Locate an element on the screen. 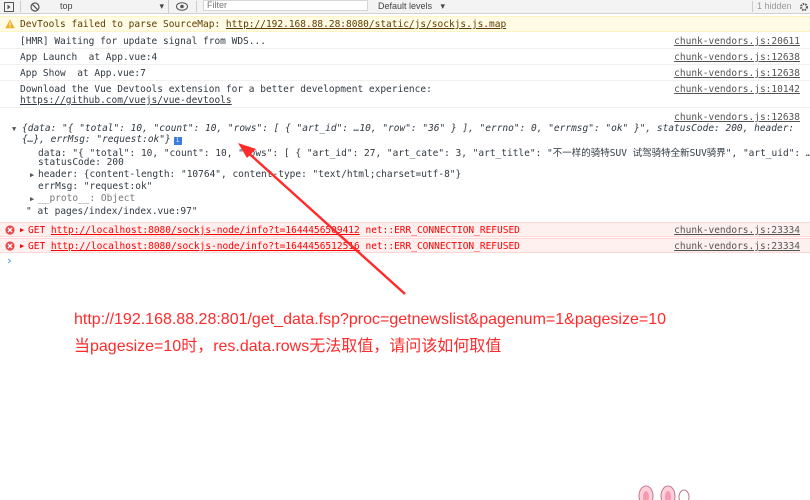  vue-devtools-link: https://github.com/vuejs/vue-devtools is located at coordinates (126, 100).